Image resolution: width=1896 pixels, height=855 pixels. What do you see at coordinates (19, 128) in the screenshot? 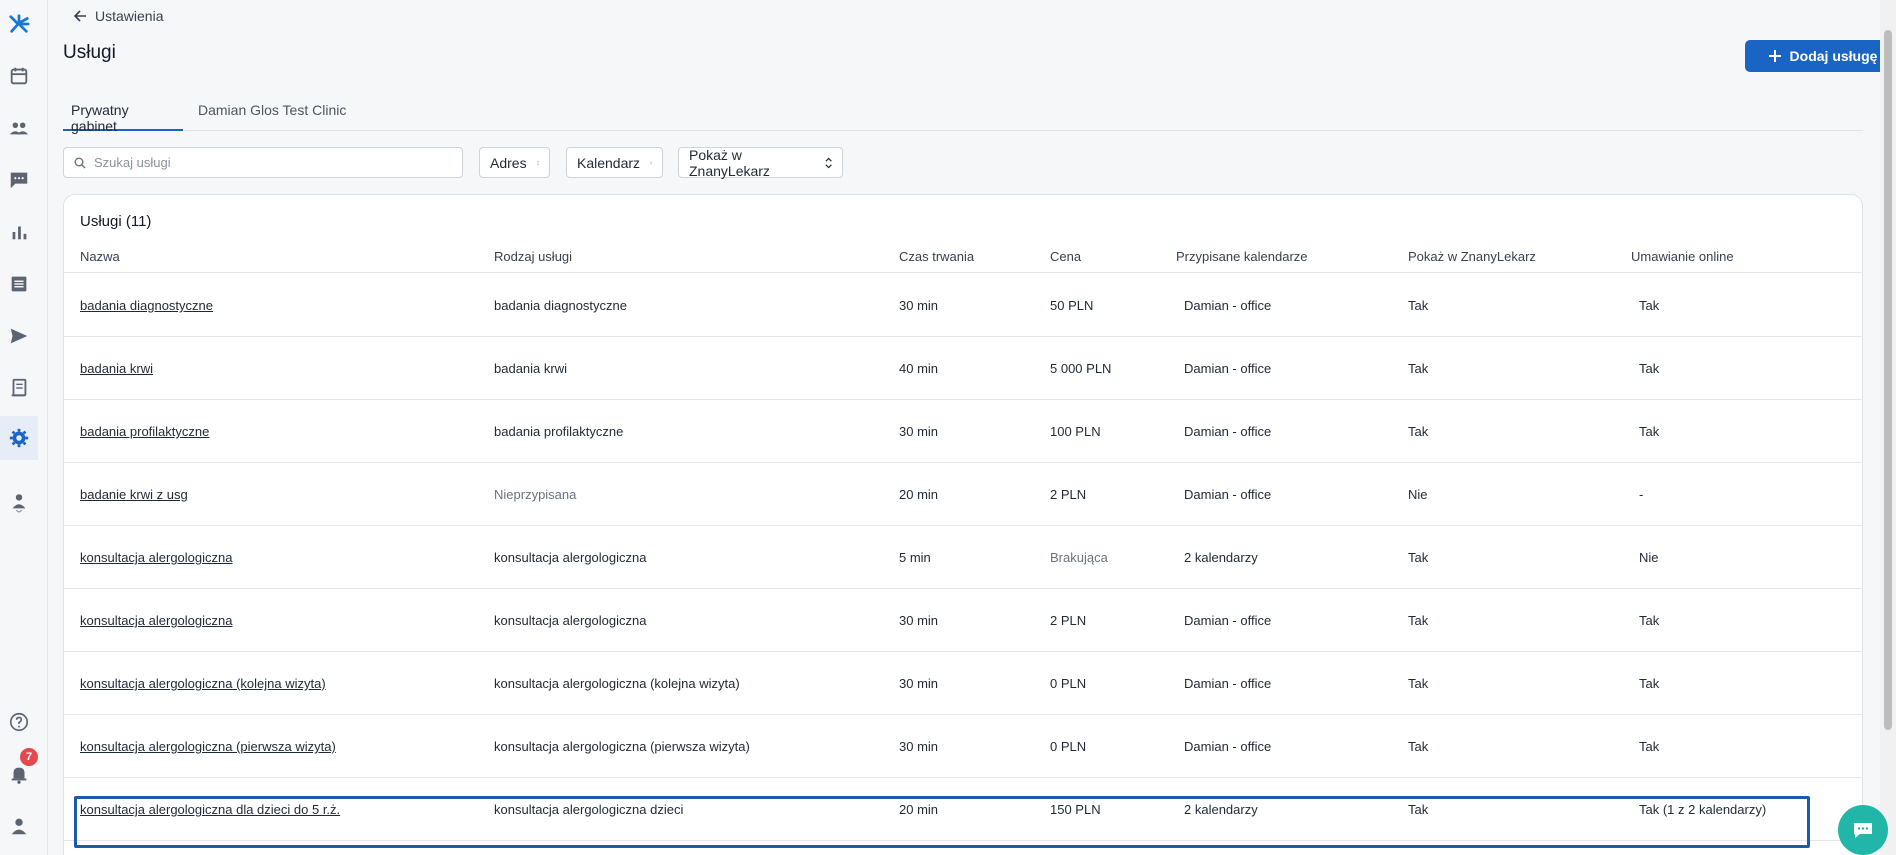
I see `patients-icon` at bounding box center [19, 128].